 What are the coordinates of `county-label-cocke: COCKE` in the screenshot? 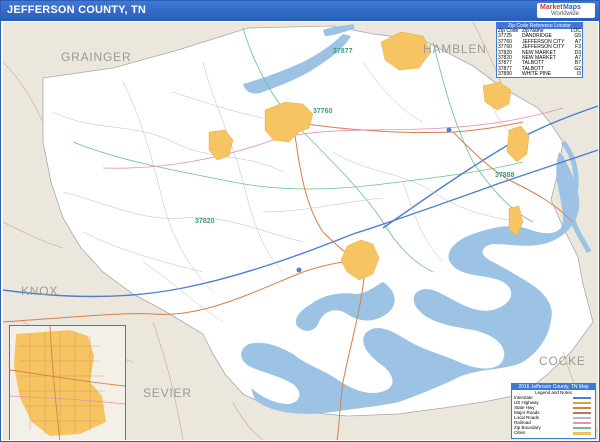 It's located at (562, 361).